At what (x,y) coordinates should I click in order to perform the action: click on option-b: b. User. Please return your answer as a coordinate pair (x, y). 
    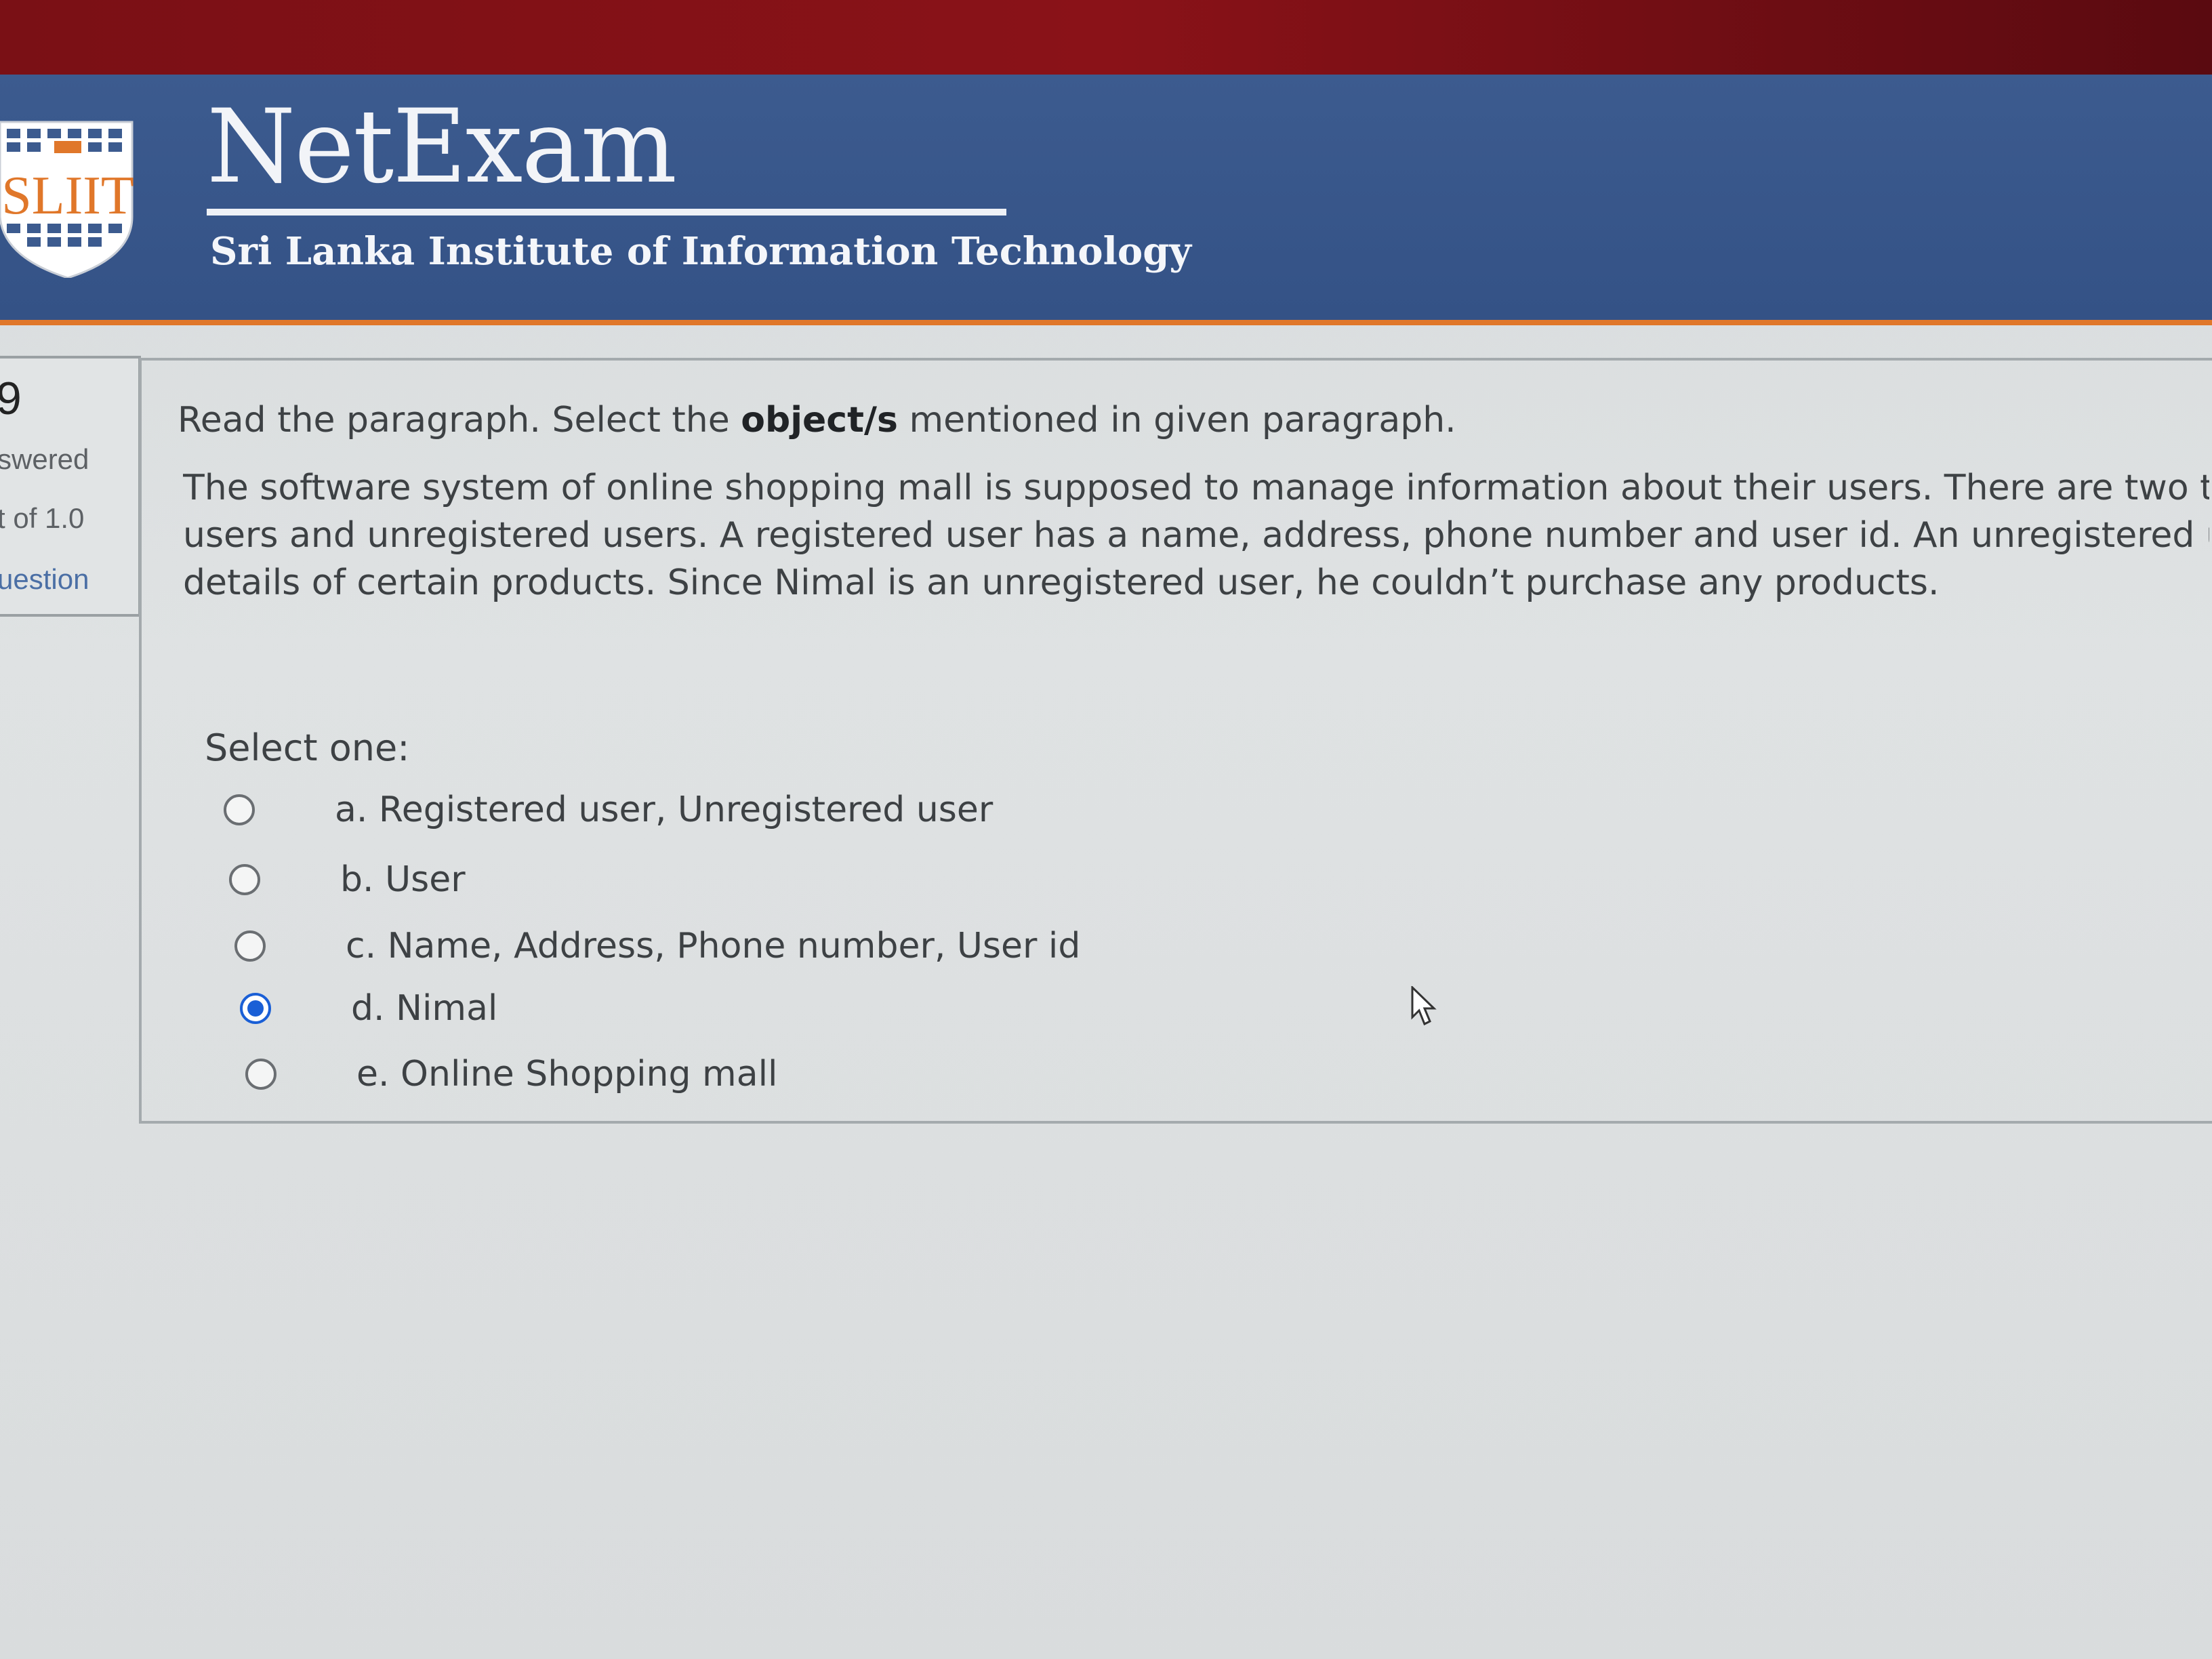
    Looking at the image, I should click on (347, 880).